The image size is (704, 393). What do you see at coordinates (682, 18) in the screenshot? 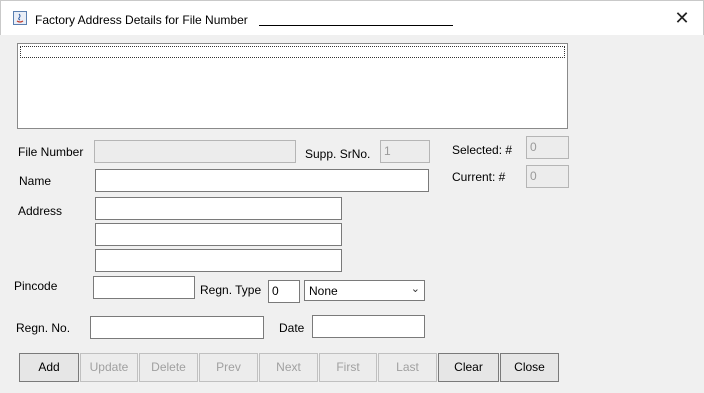
I see `close-icon: ✕` at bounding box center [682, 18].